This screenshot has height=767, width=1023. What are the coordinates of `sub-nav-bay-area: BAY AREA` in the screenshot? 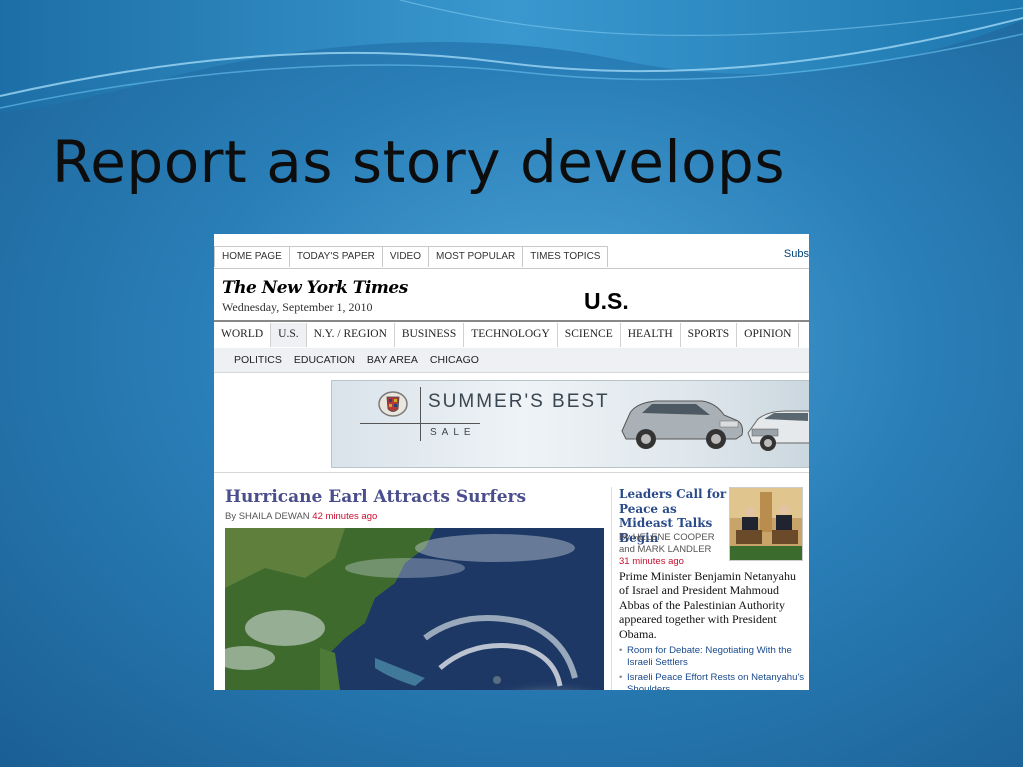 It's located at (392, 360).